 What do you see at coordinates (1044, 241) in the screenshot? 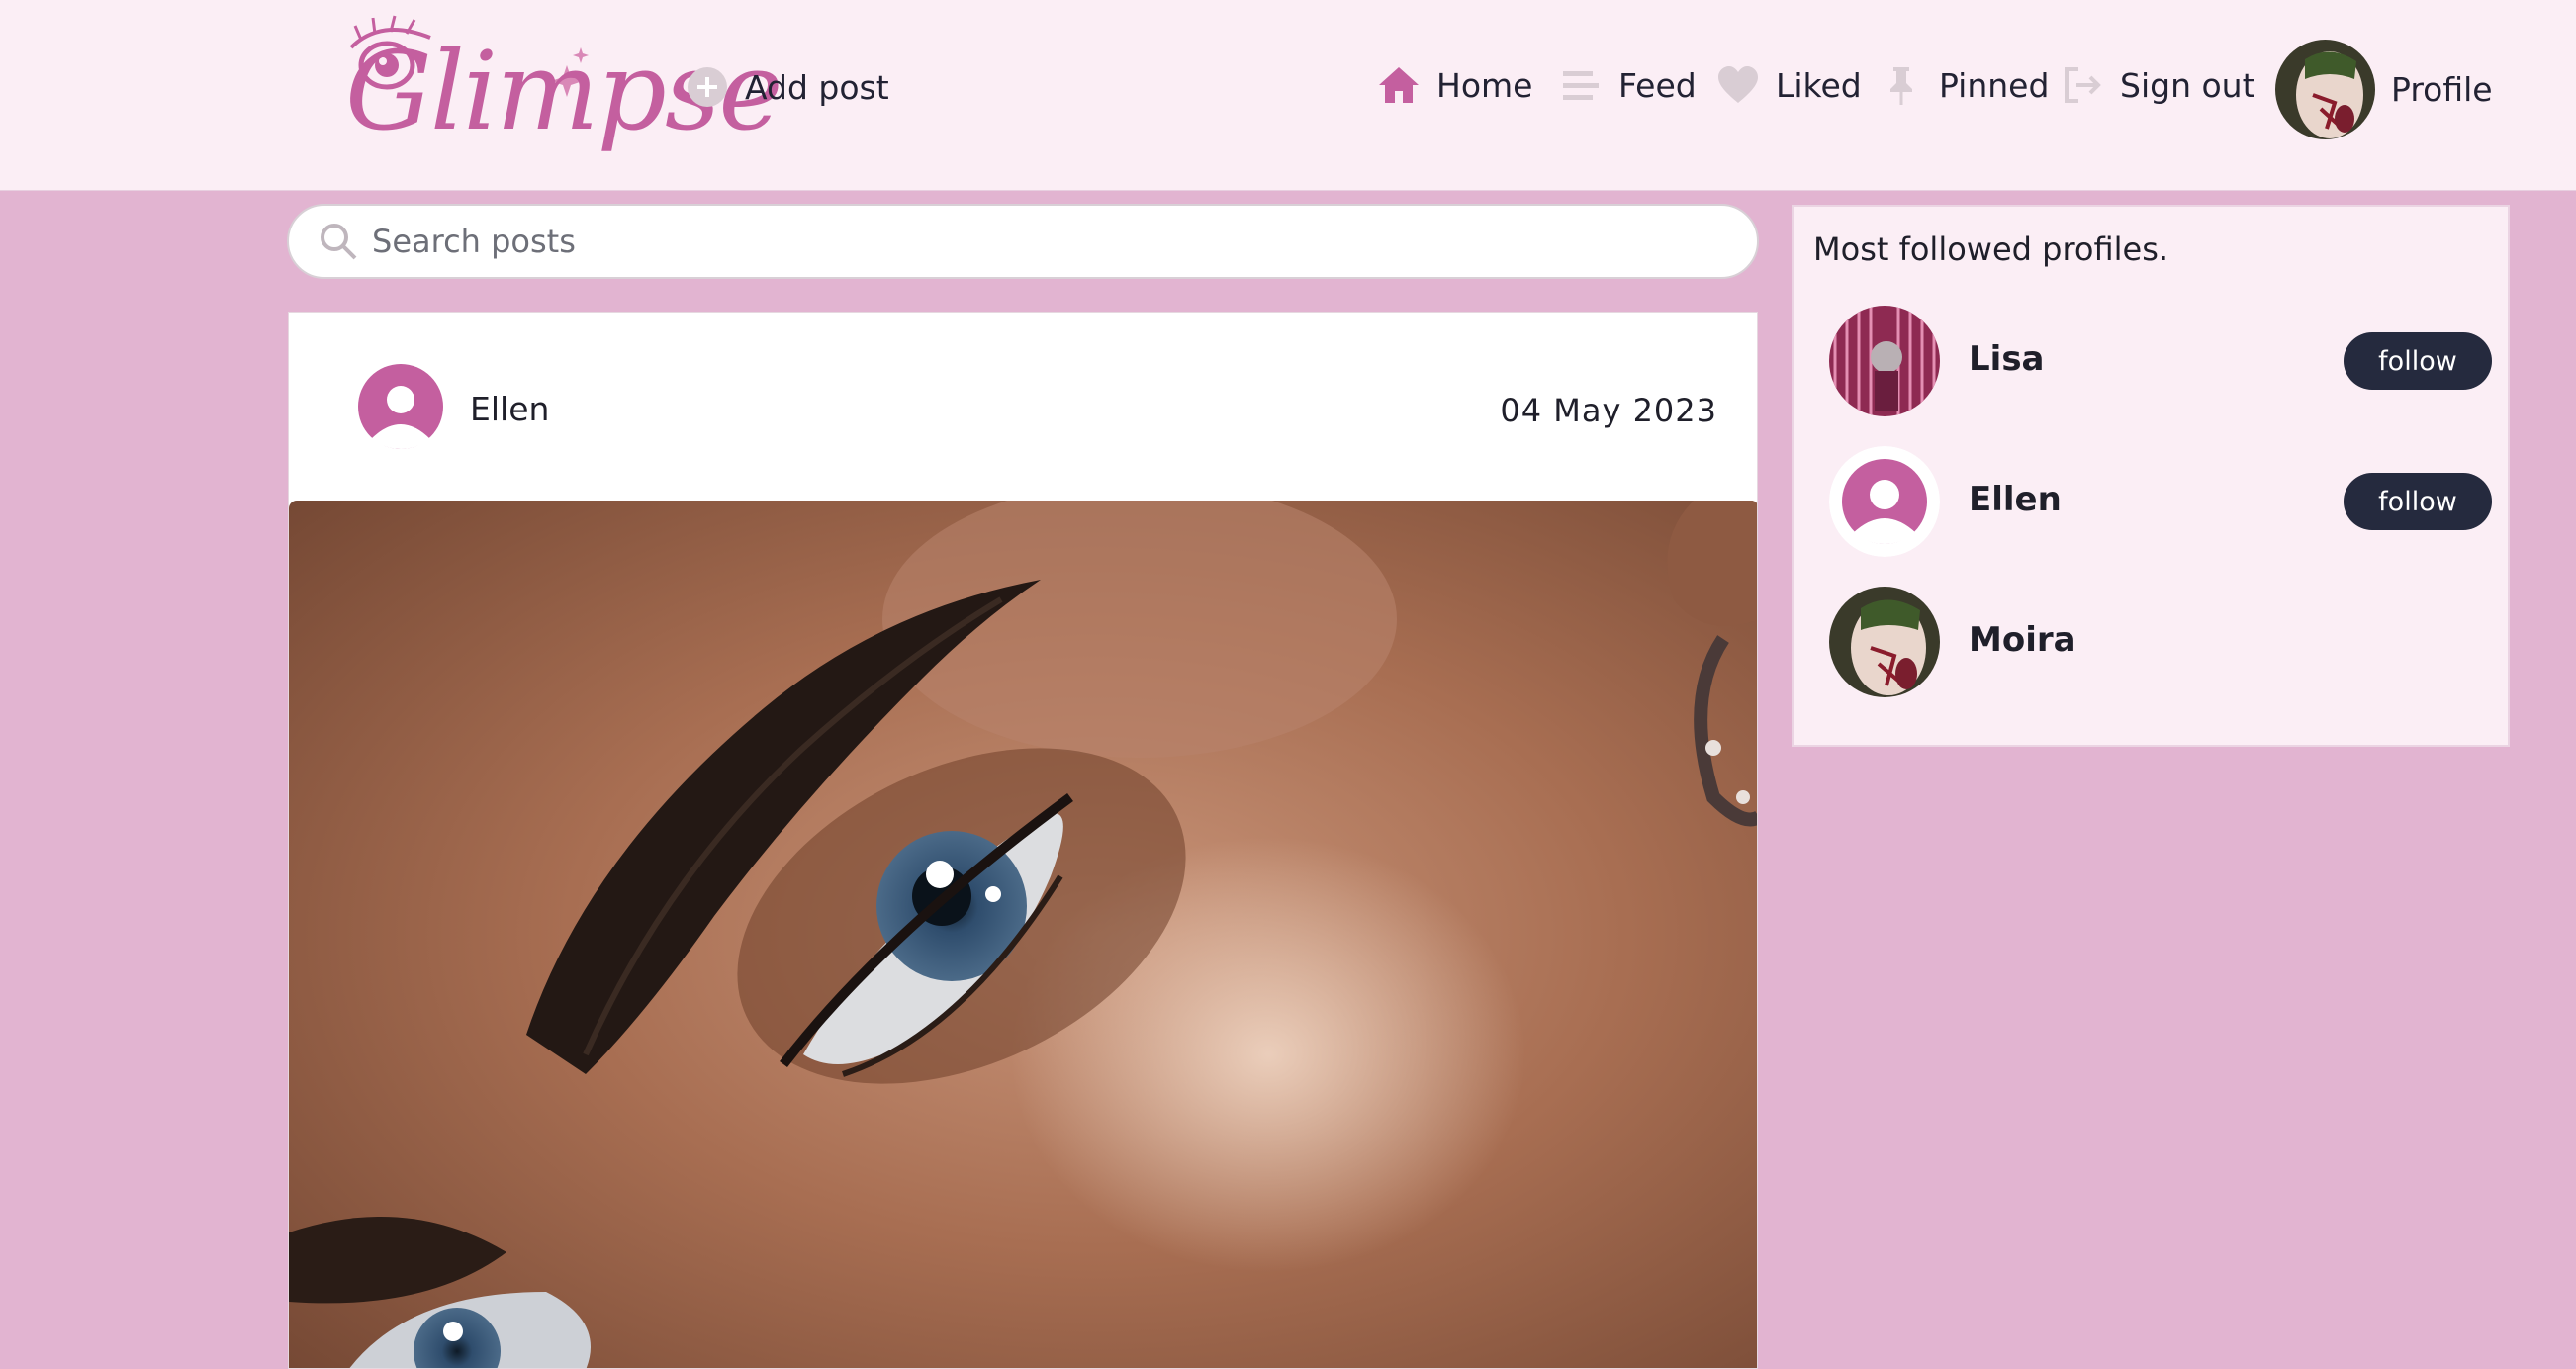
I see `search-input` at bounding box center [1044, 241].